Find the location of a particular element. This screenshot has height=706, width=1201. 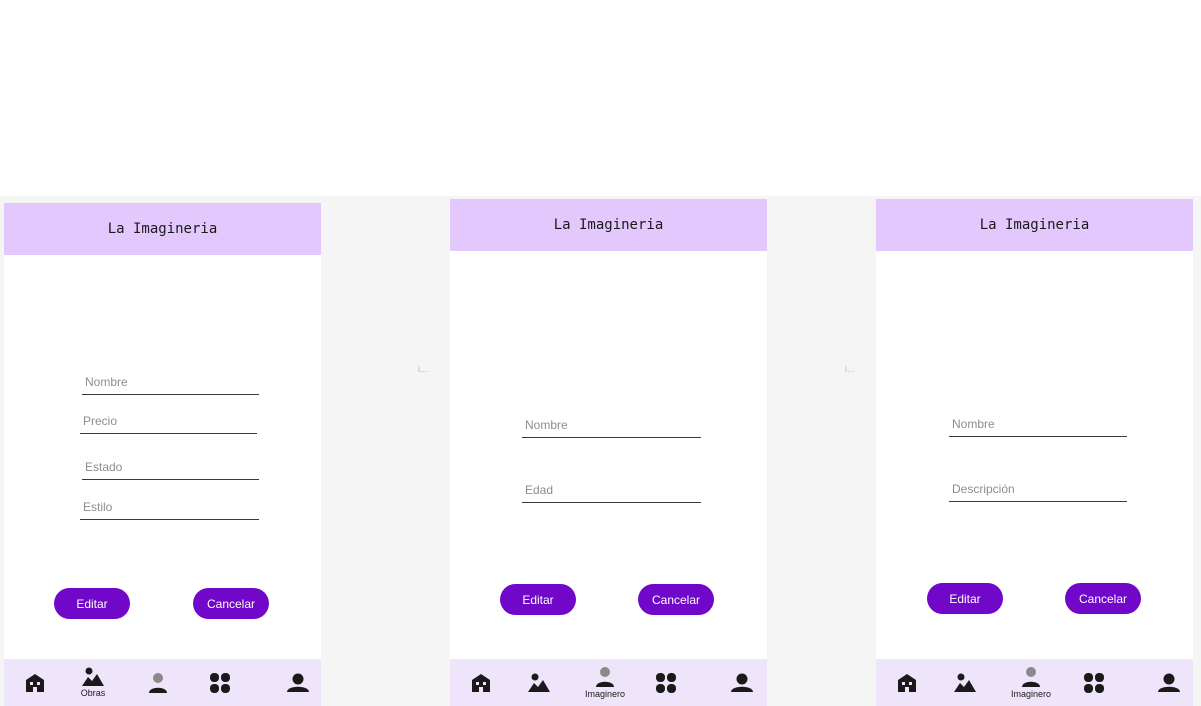

estilo-field-label: Estilo is located at coordinates (98, 507).